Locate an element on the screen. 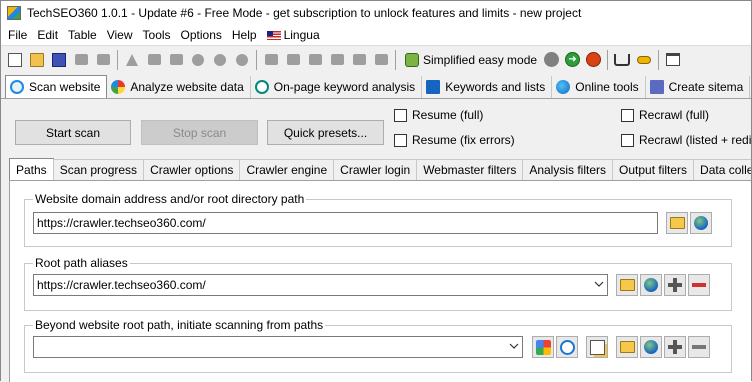  tab-webmaster-filters: Webmaster filters is located at coordinates (470, 169).